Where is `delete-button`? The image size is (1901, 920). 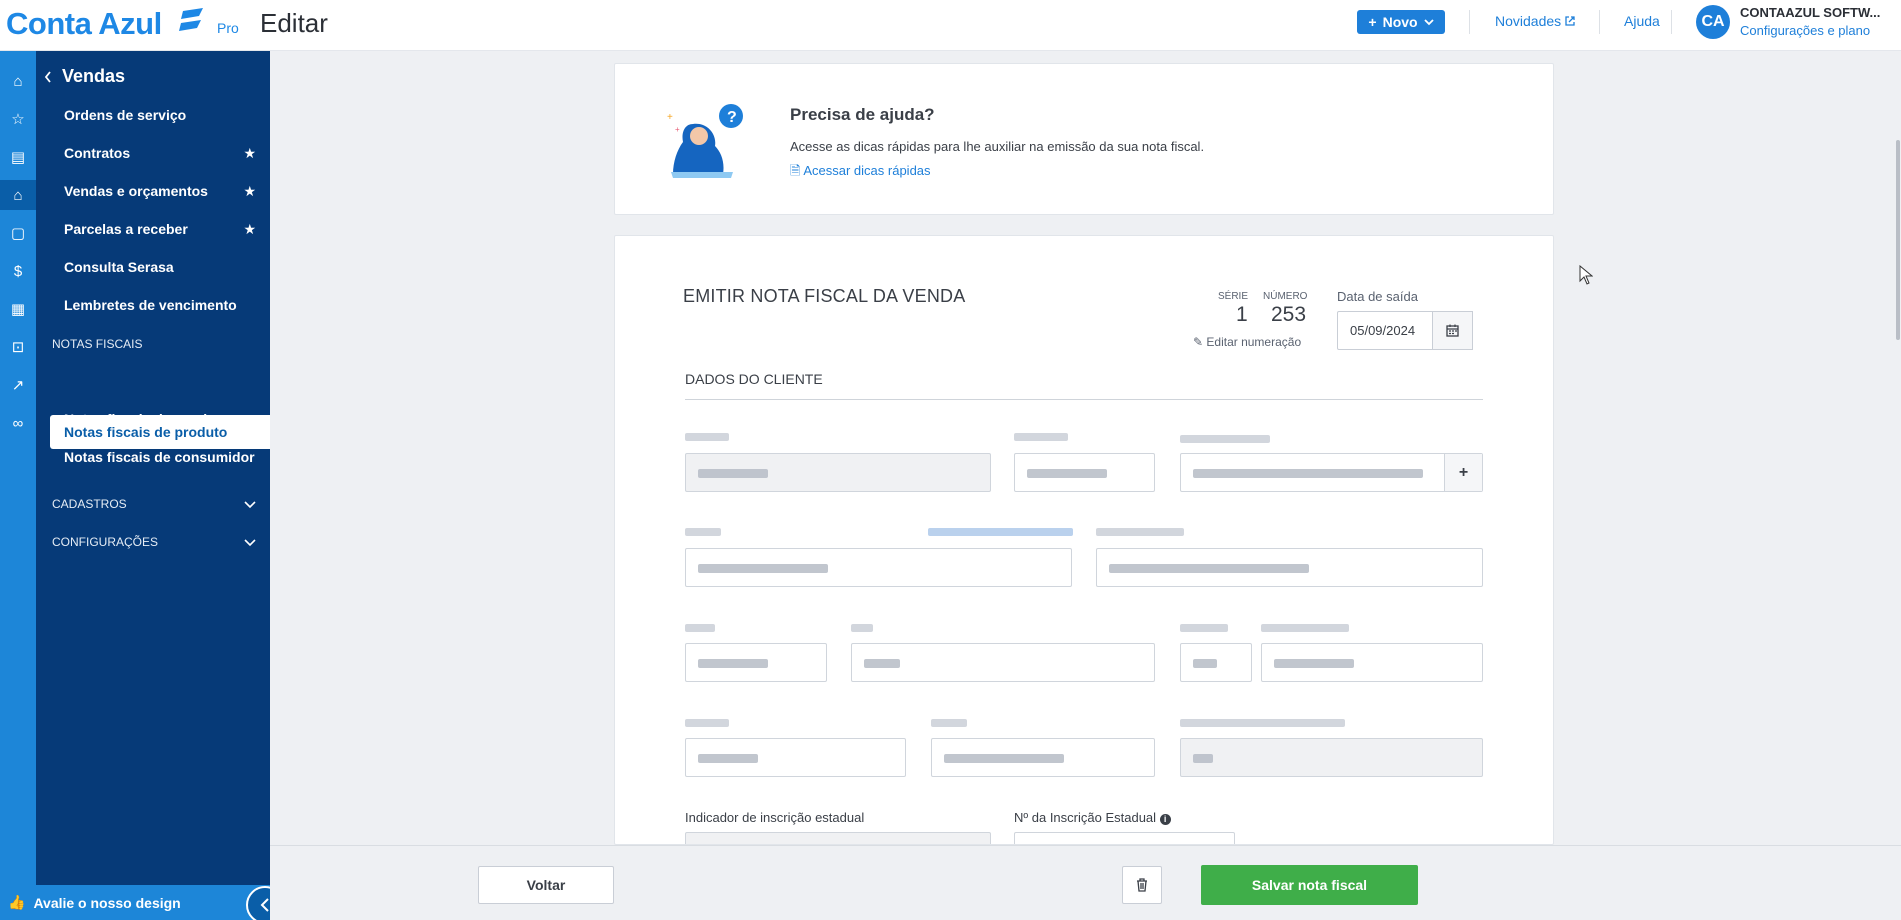
delete-button is located at coordinates (1142, 885).